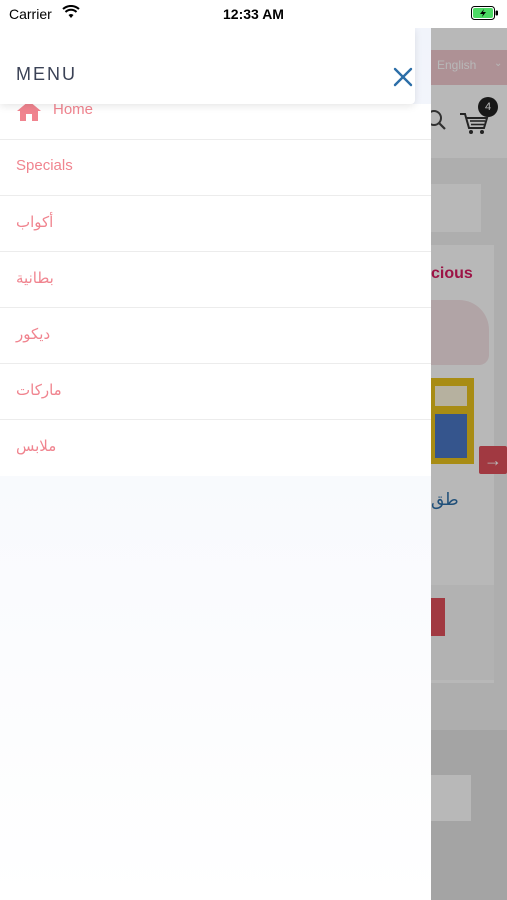 The image size is (507, 900). I want to click on close-icon, so click(403, 77).